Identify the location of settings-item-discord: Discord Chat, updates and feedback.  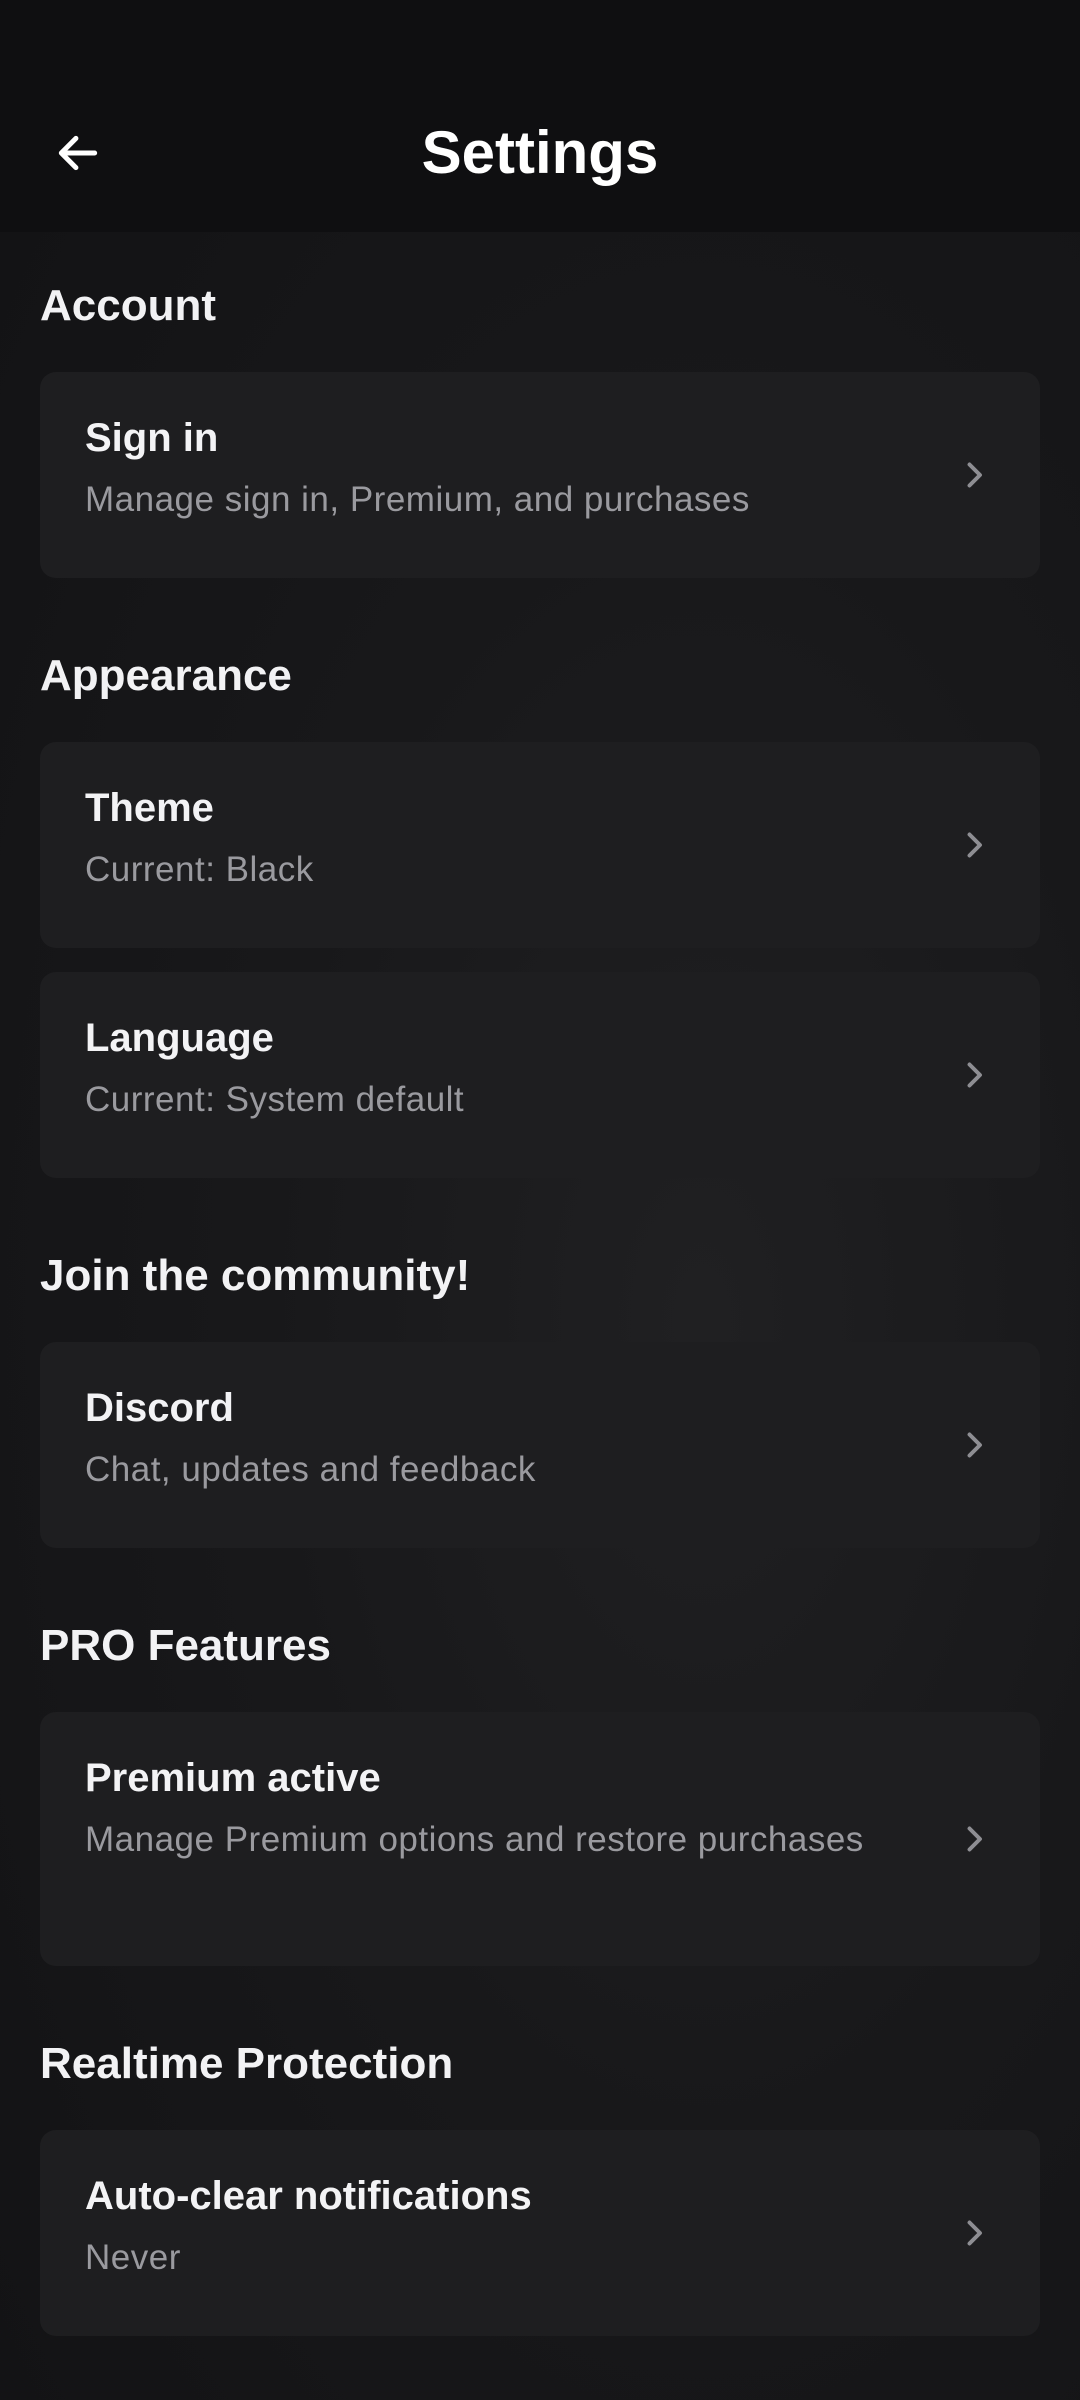
(540, 1445).